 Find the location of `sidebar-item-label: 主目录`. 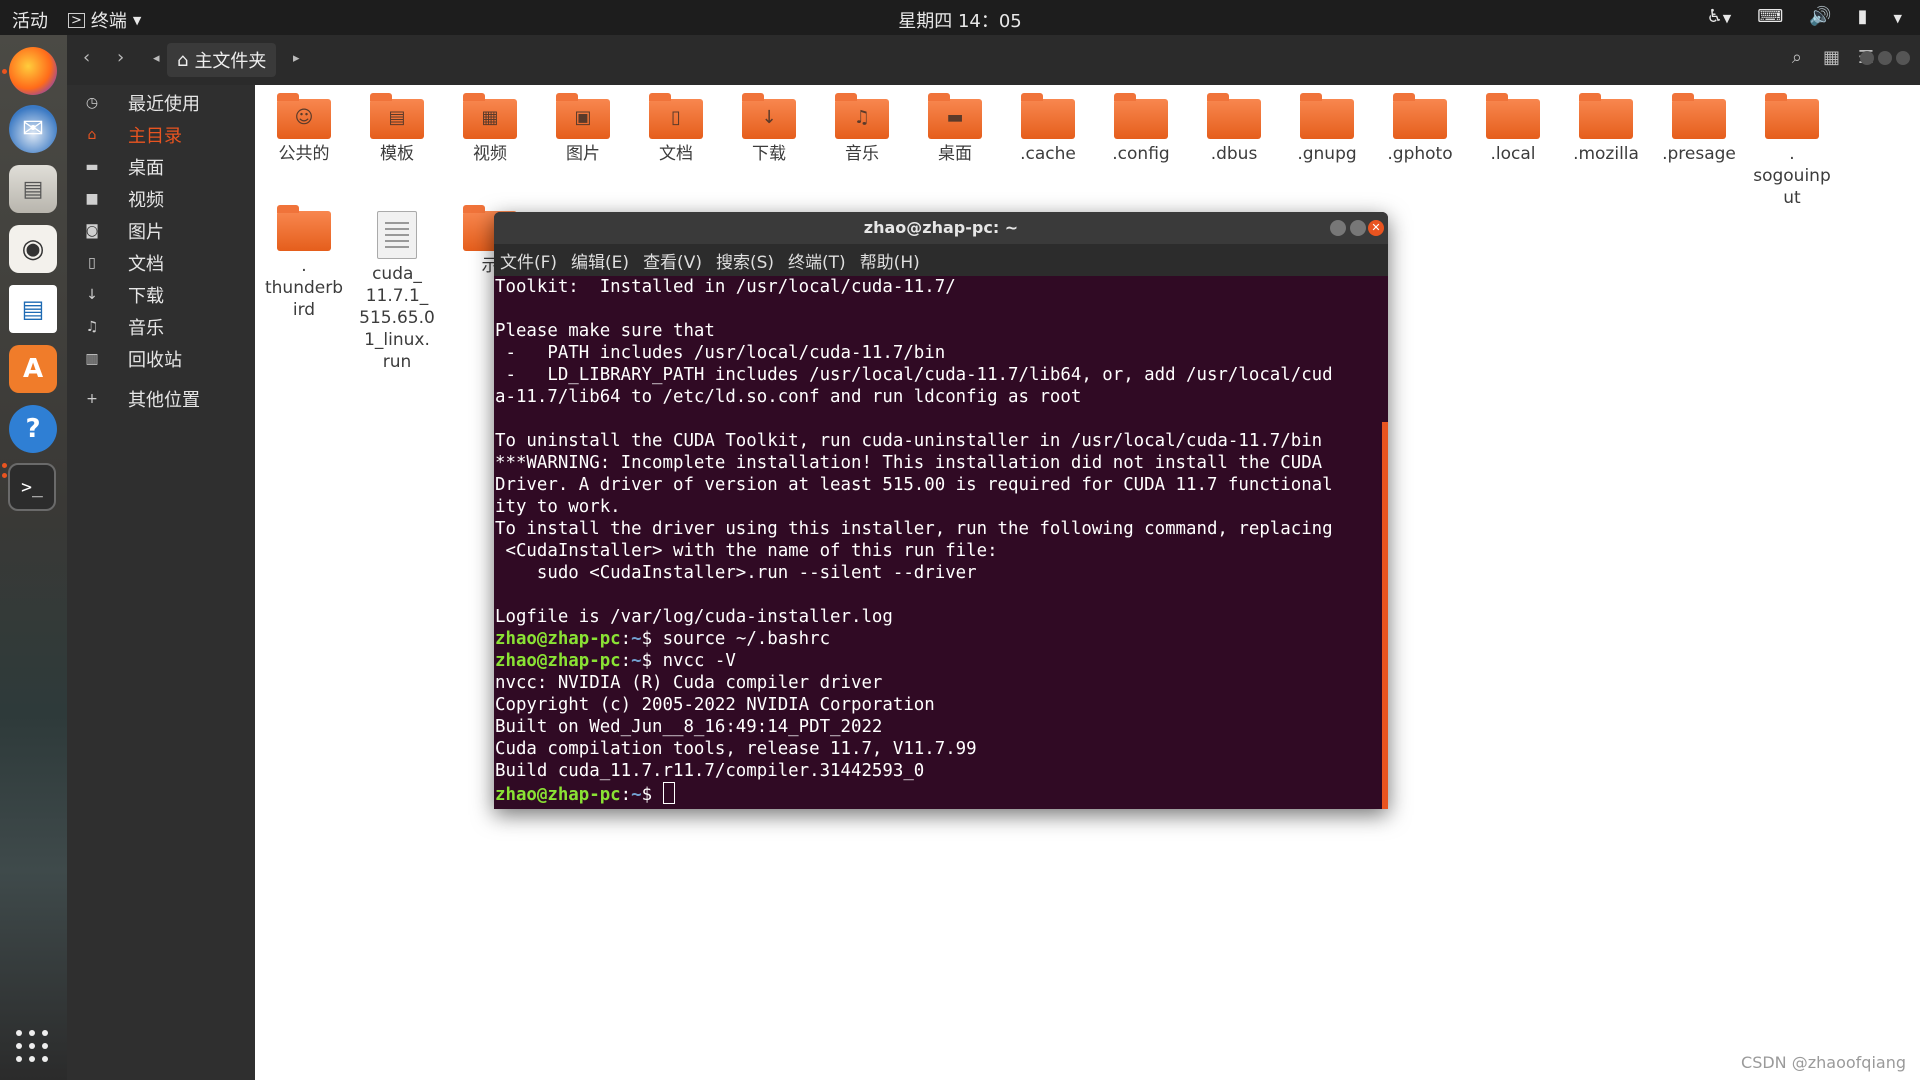

sidebar-item-label: 主目录 is located at coordinates (155, 136).